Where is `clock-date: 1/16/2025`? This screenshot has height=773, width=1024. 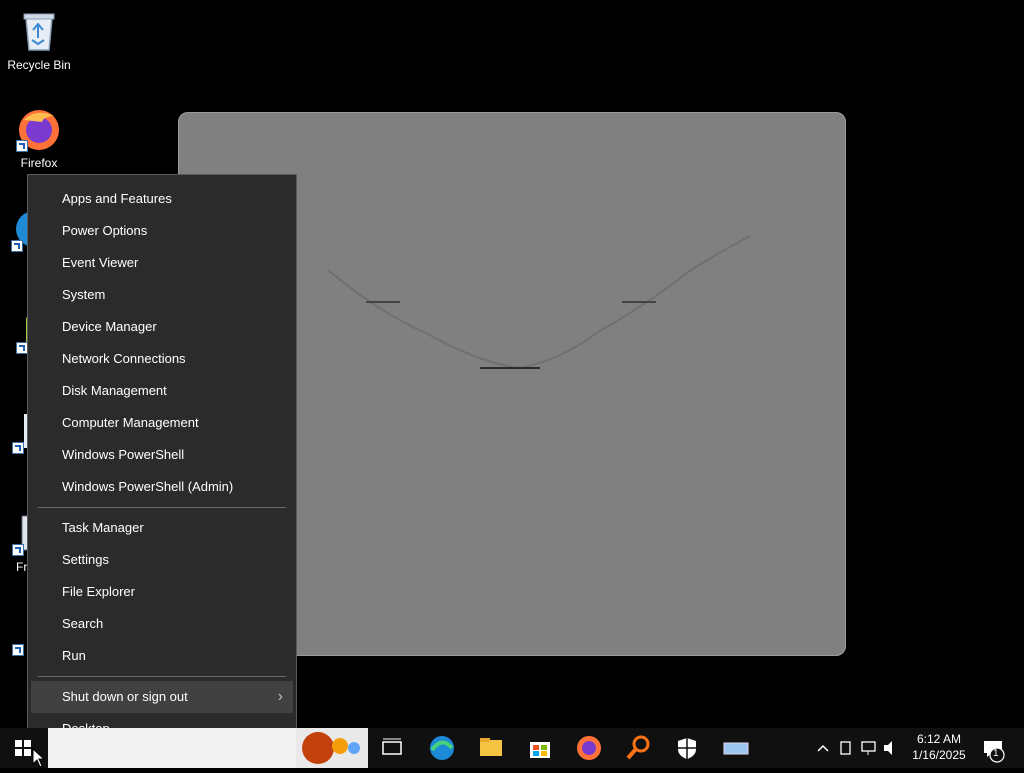
clock-date: 1/16/2025 is located at coordinates (939, 755).